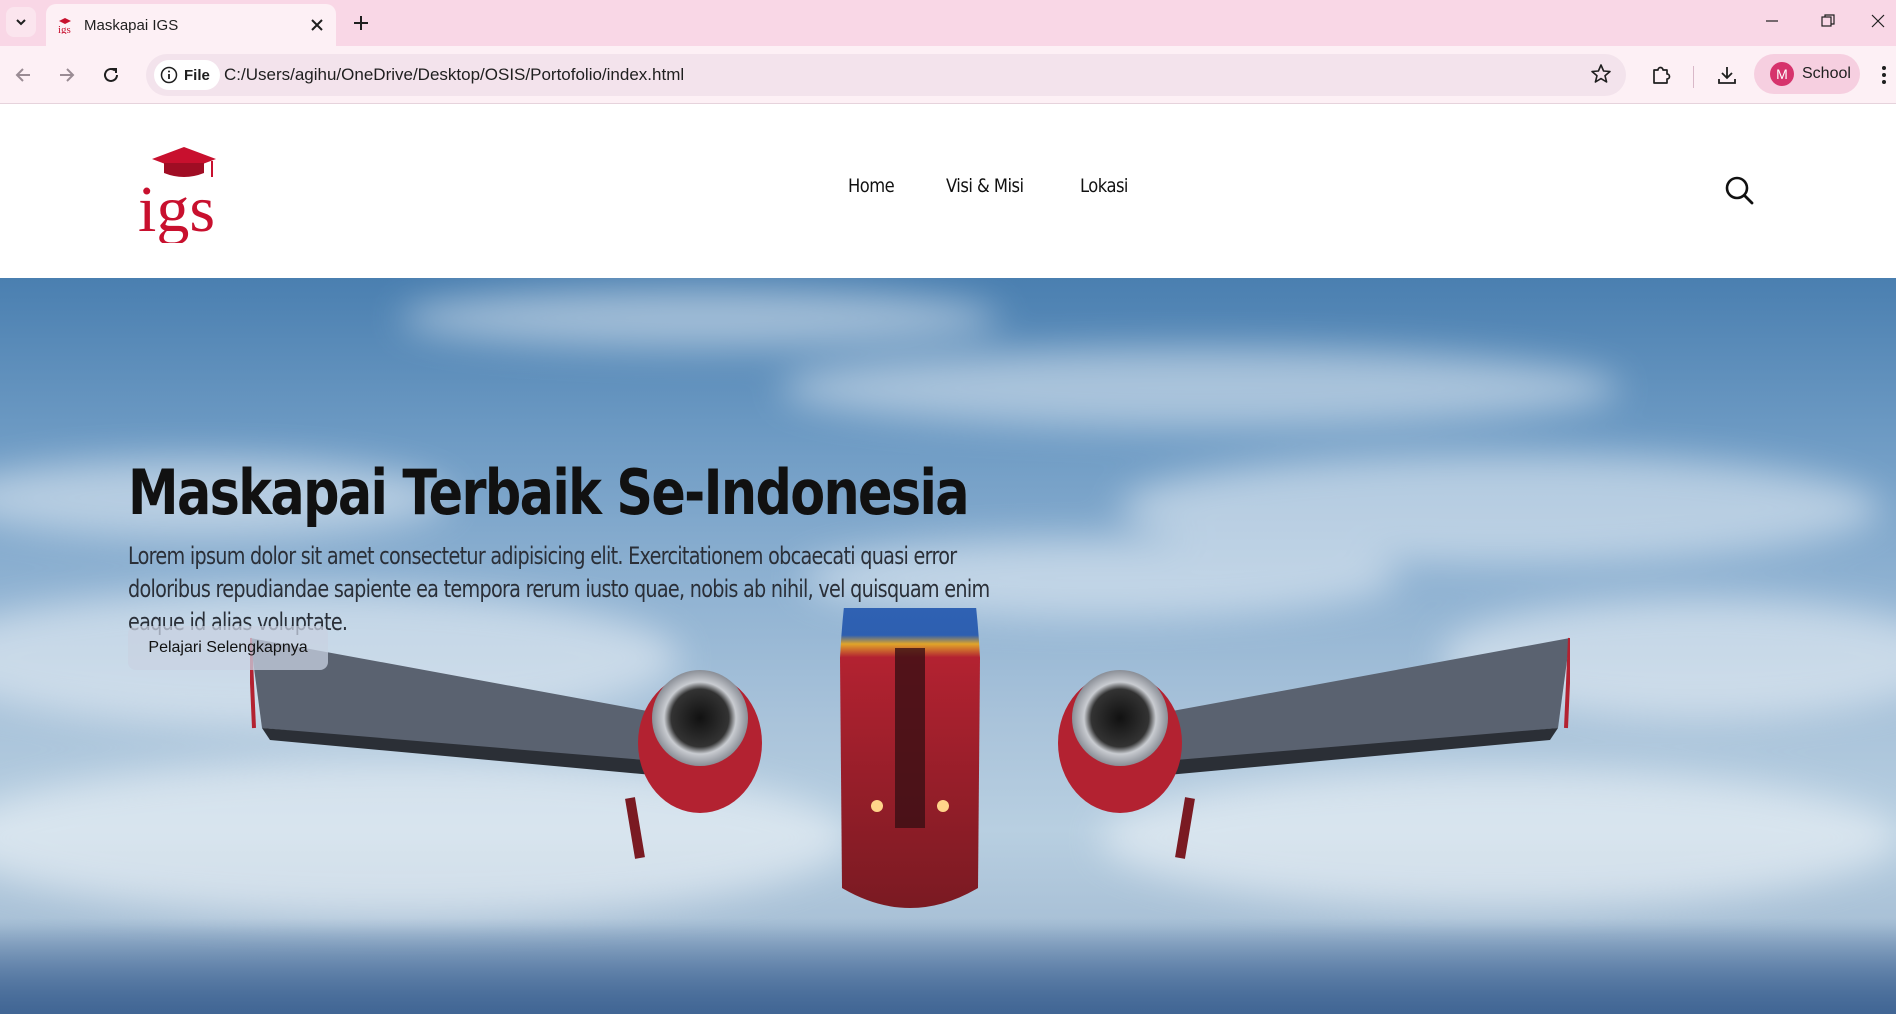 The height and width of the screenshot is (1014, 1896). I want to click on tab-search-button, so click(21, 22).